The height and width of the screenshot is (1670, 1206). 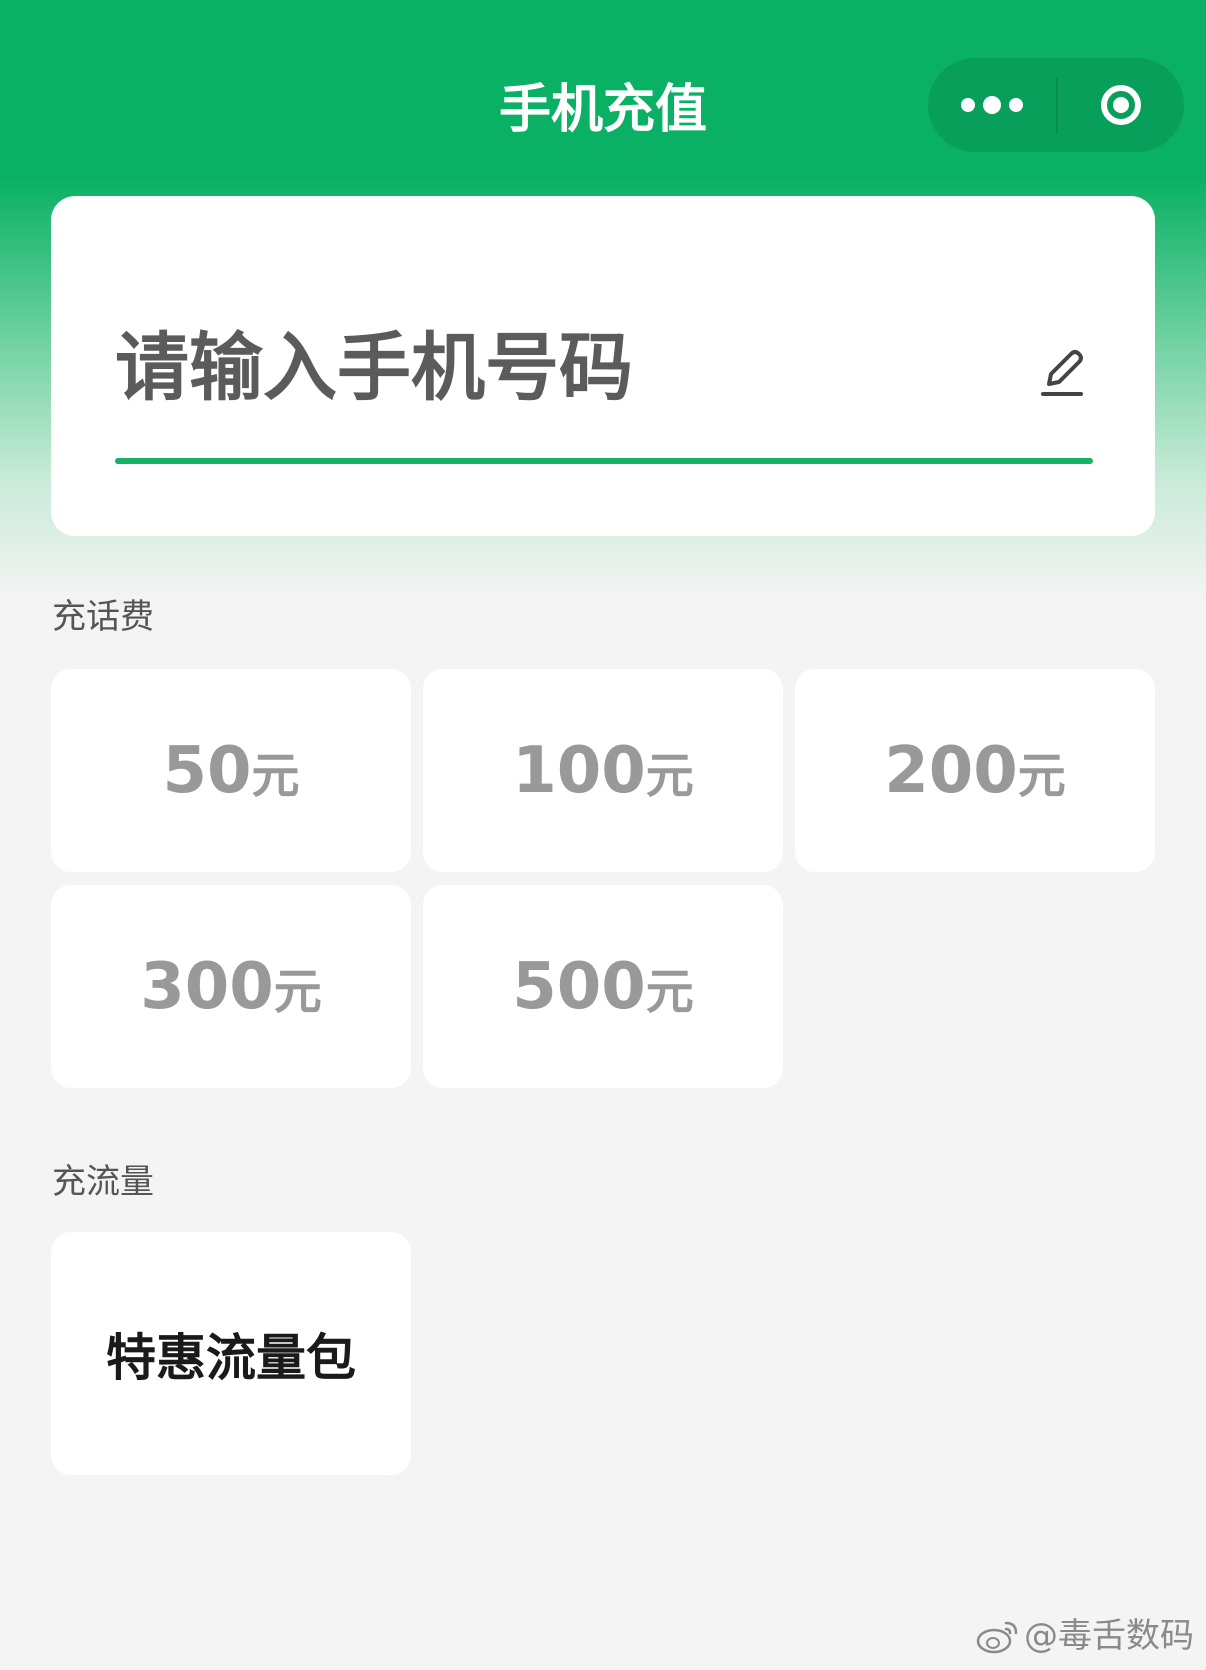 I want to click on amount-option-100: 100 元, so click(x=603, y=770).